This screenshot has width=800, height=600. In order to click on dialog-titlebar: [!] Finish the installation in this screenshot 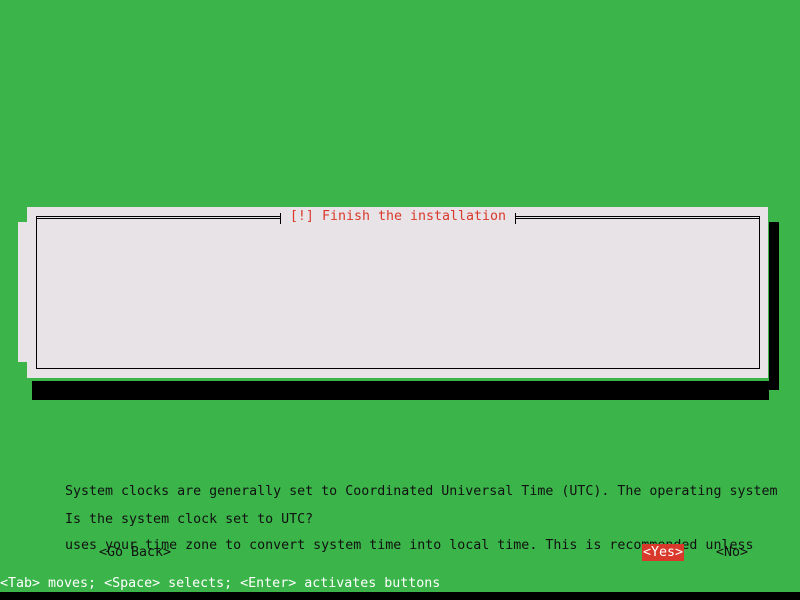, I will do `click(398, 218)`.